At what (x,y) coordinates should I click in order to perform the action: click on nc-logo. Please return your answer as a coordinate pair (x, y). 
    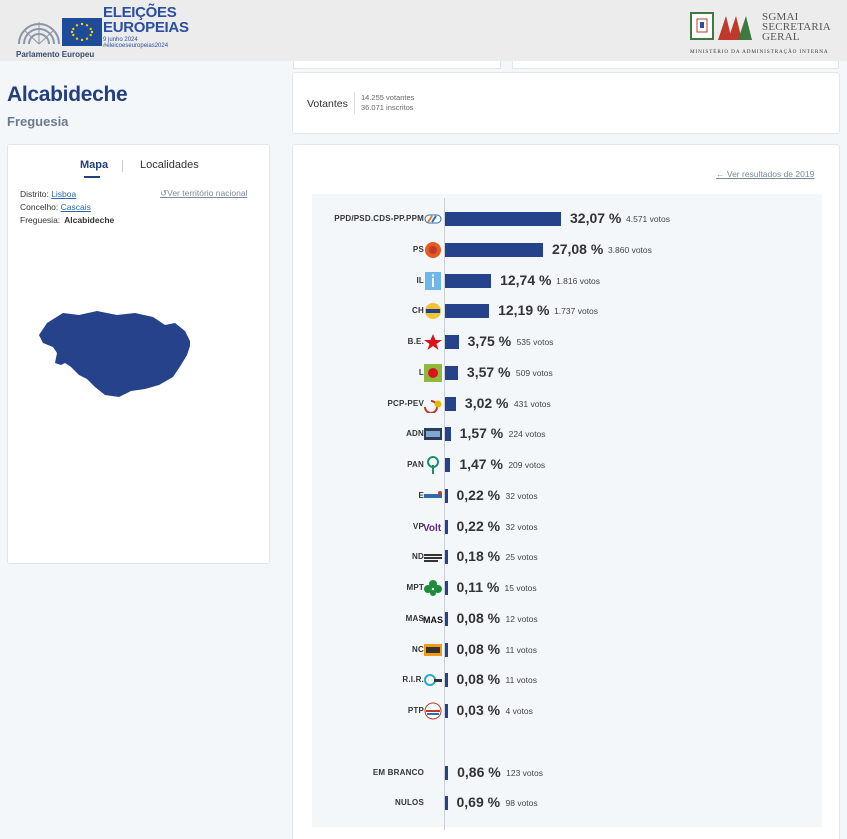
    Looking at the image, I should click on (433, 650).